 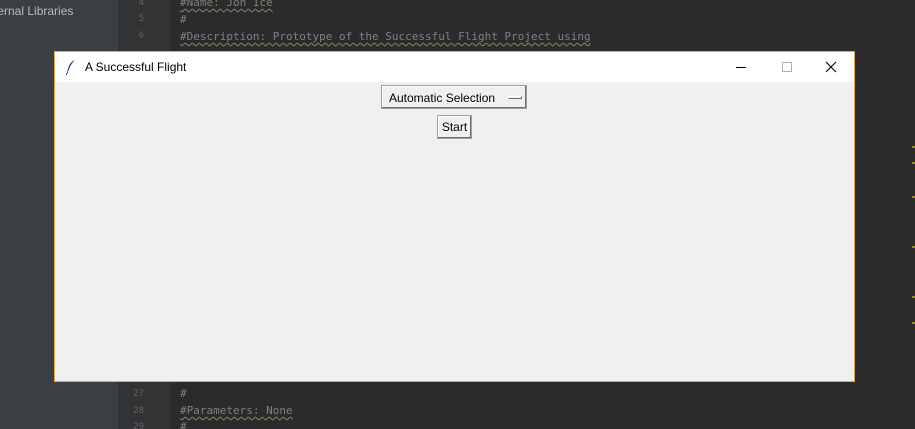 I want to click on minimize-button, so click(x=741, y=67).